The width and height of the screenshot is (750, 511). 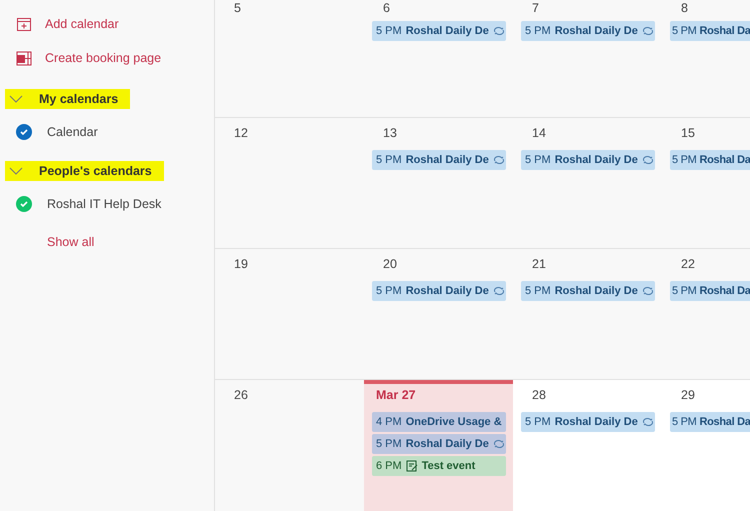 What do you see at coordinates (538, 264) in the screenshot?
I see `day-number: 21` at bounding box center [538, 264].